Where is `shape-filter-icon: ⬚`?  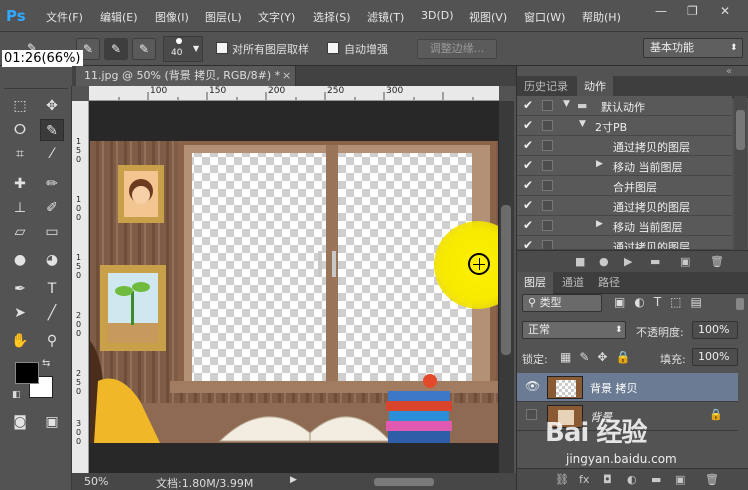 shape-filter-icon: ⬚ is located at coordinates (680, 302).